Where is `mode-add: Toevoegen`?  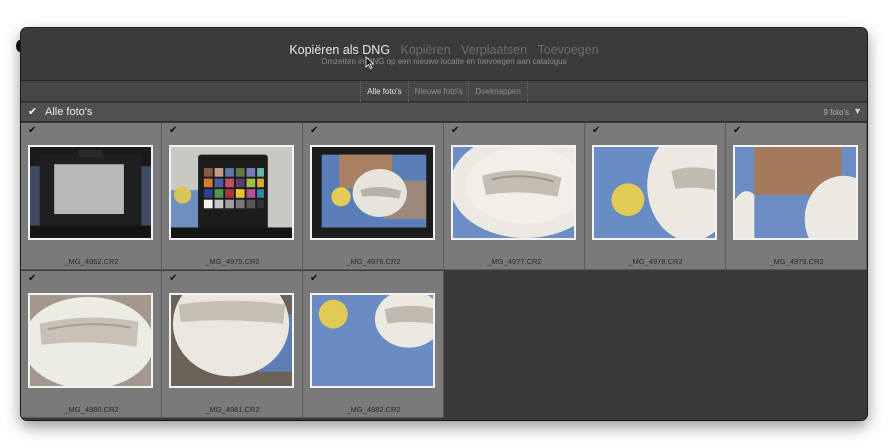 mode-add: Toevoegen is located at coordinates (568, 50).